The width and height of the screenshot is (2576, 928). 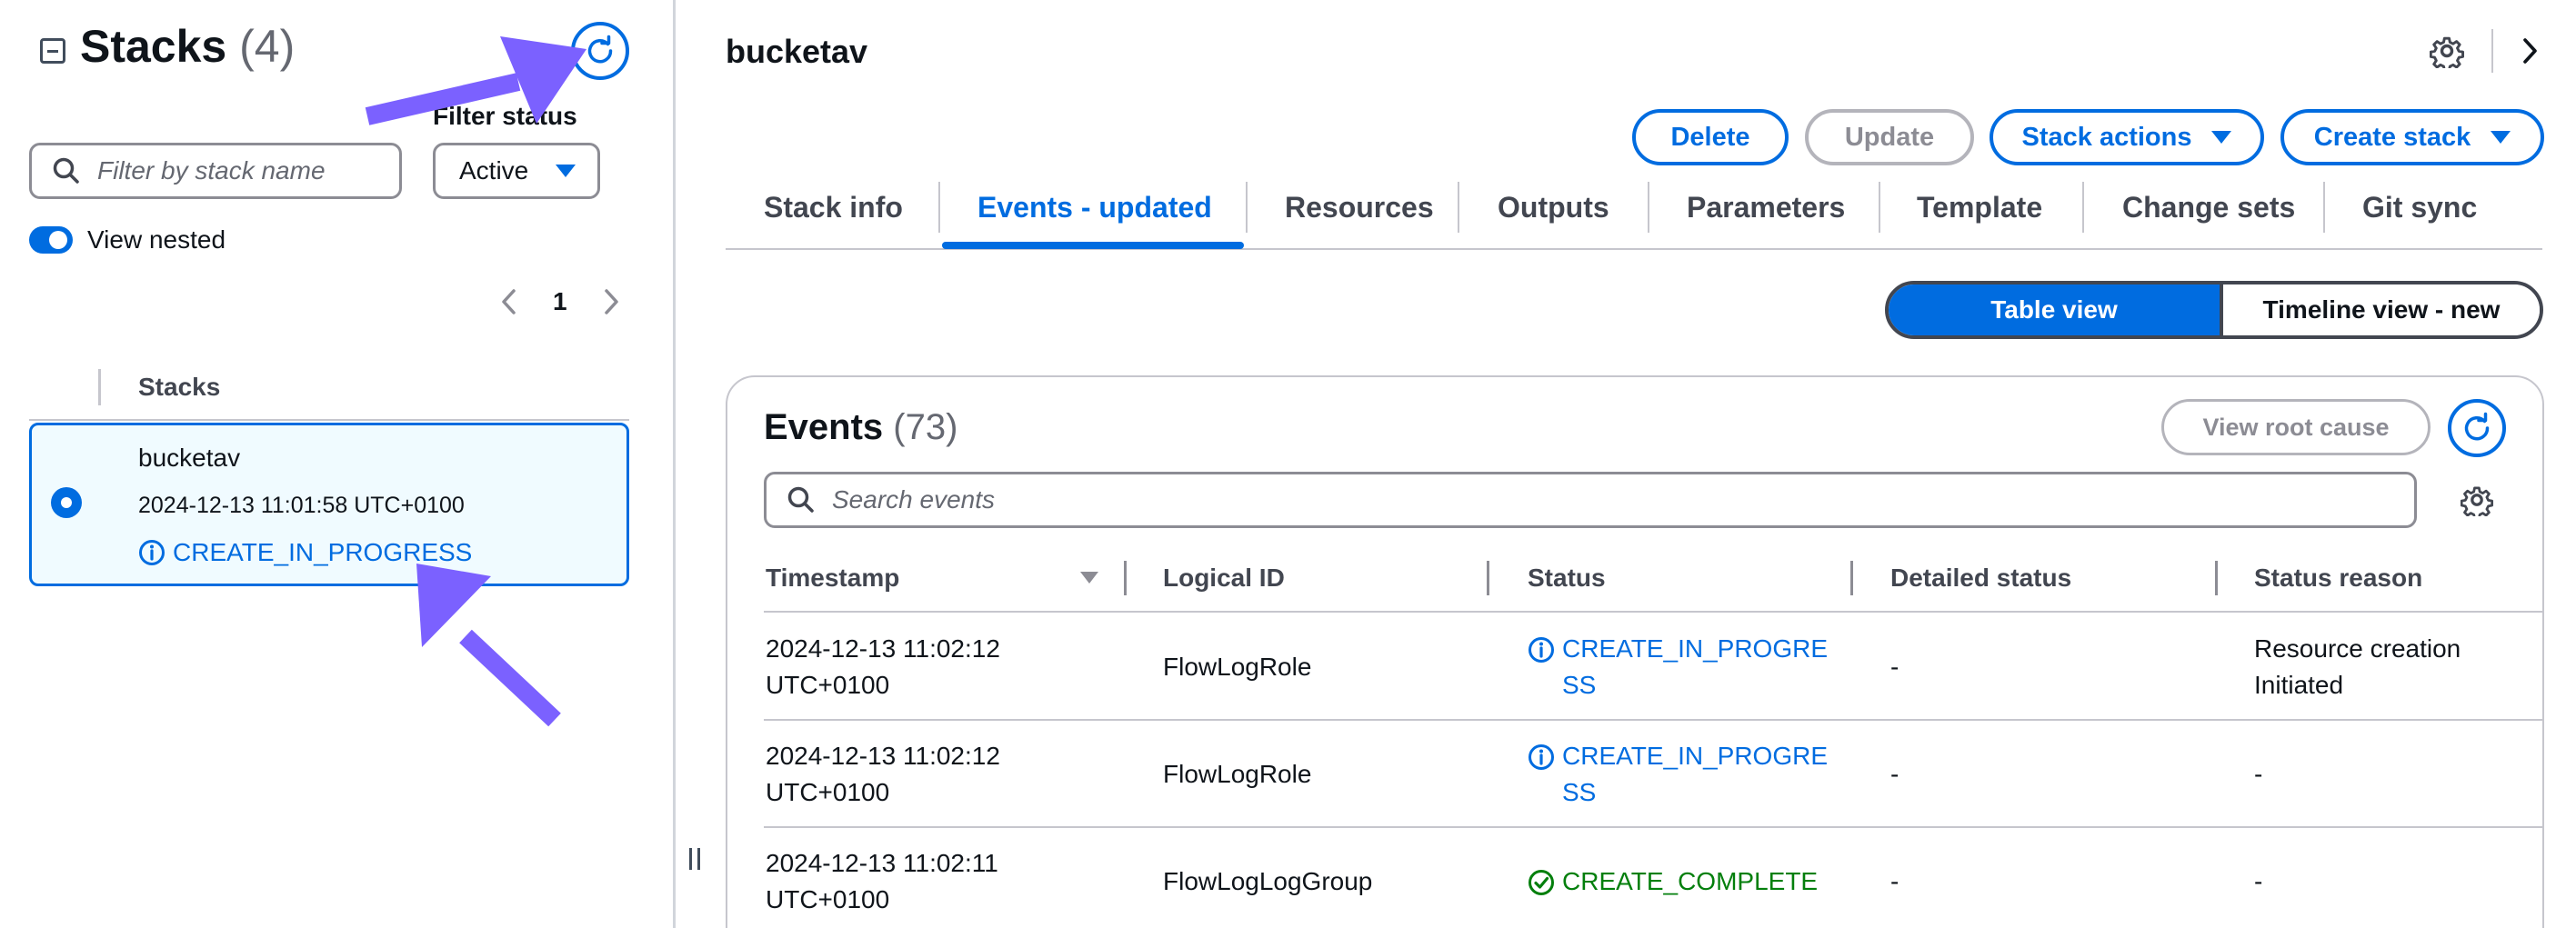 What do you see at coordinates (475, 381) in the screenshot?
I see `annotation-overlay` at bounding box center [475, 381].